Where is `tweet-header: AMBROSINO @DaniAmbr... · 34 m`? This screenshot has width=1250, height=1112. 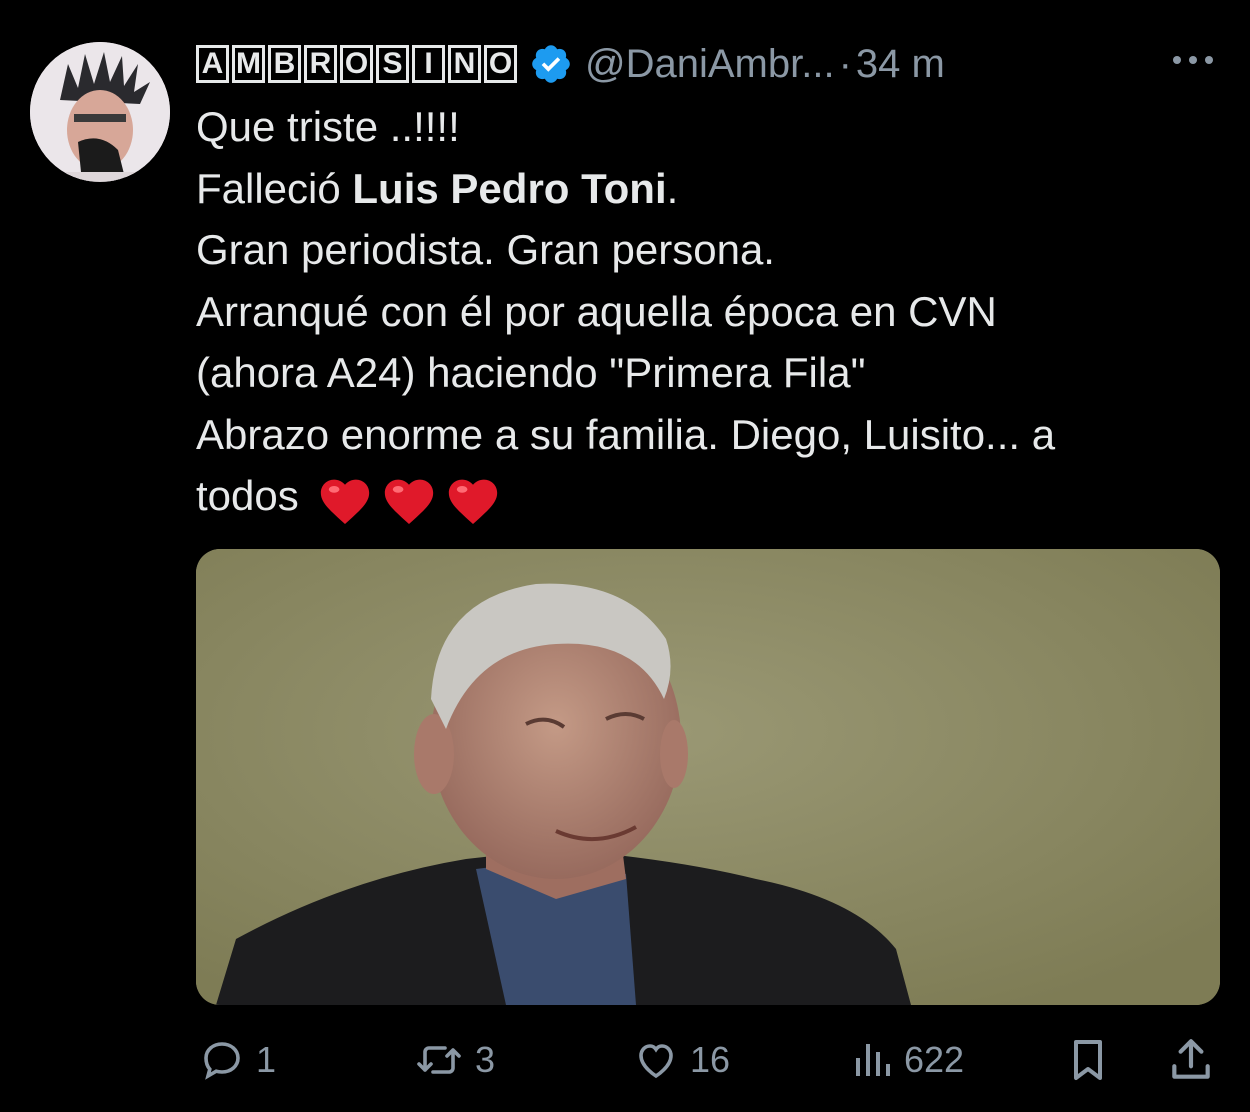
tweet-header: AMBROSINO @DaniAmbr... · 34 m is located at coordinates (570, 64).